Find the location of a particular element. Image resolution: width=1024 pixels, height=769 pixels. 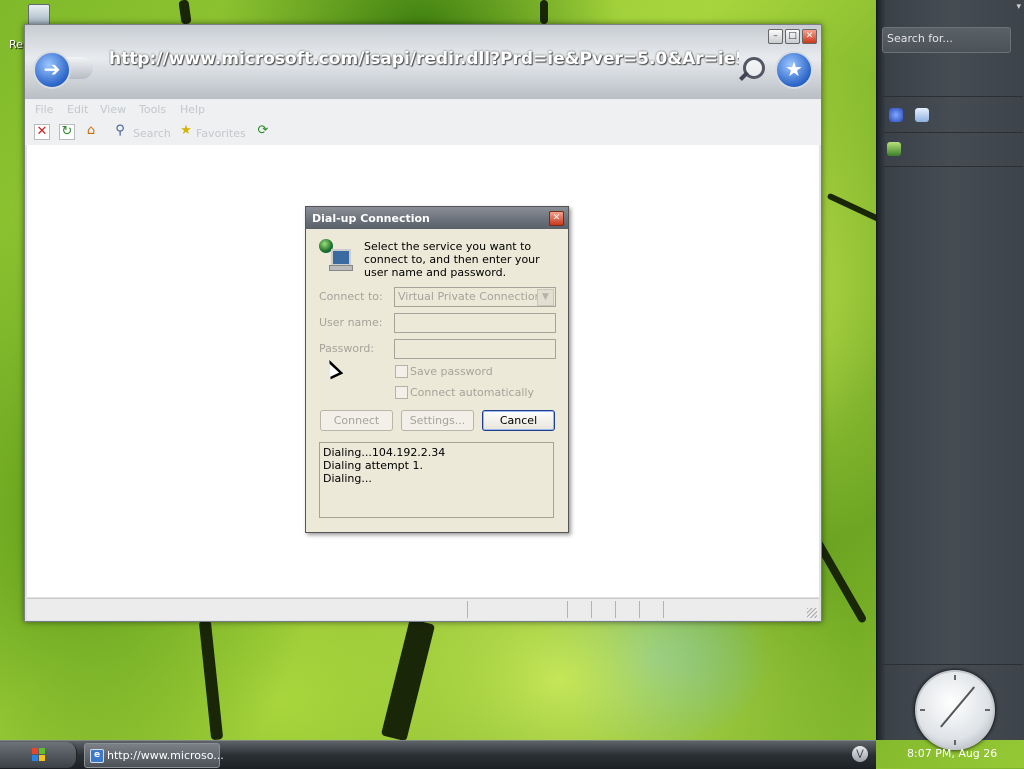

sidebar-options-icon: ▾ is located at coordinates (1018, 7).